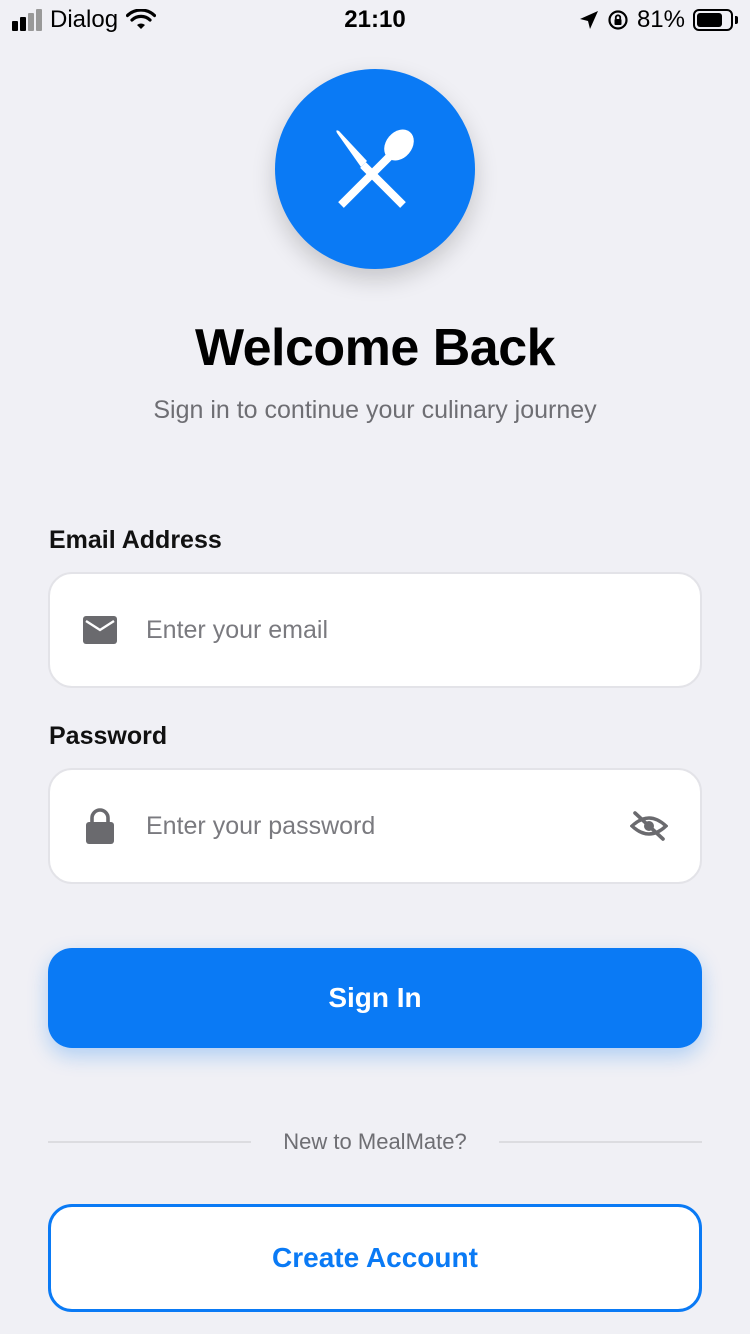 Image resolution: width=750 pixels, height=1334 pixels. I want to click on email-field, so click(375, 630).